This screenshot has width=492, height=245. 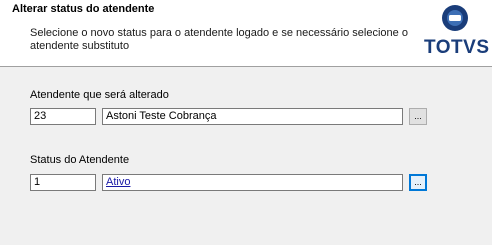 I want to click on status-code-field: 1, so click(x=63, y=182).